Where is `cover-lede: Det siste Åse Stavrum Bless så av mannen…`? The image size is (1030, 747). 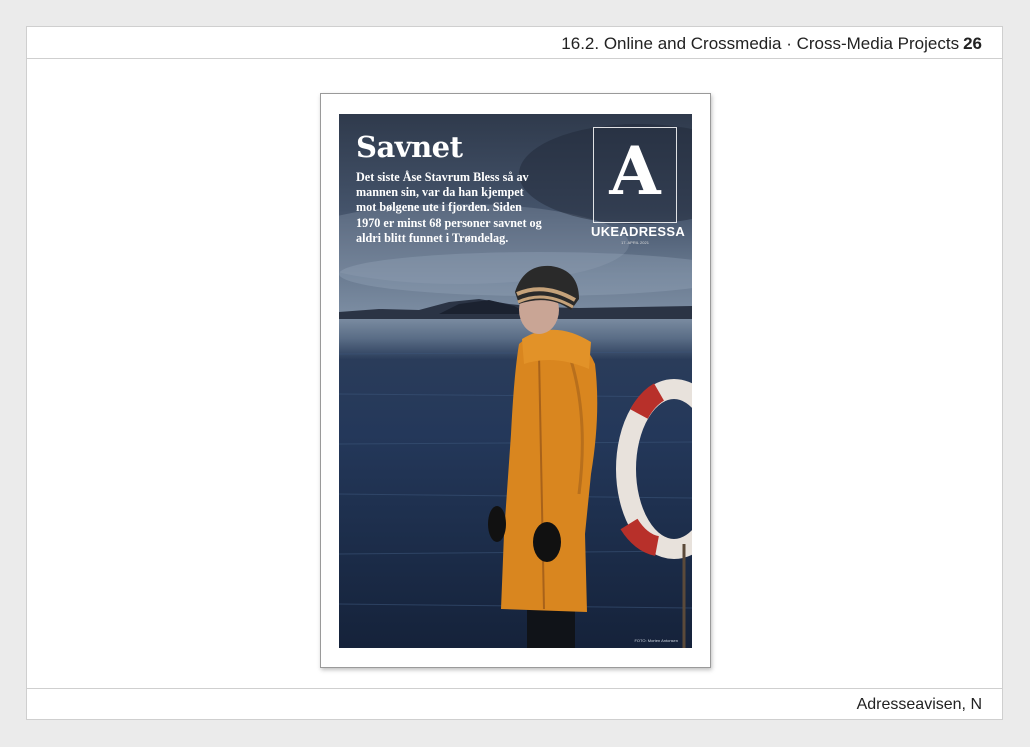
cover-lede: Det siste Åse Stavrum Bless så av mannen… is located at coordinates (449, 207).